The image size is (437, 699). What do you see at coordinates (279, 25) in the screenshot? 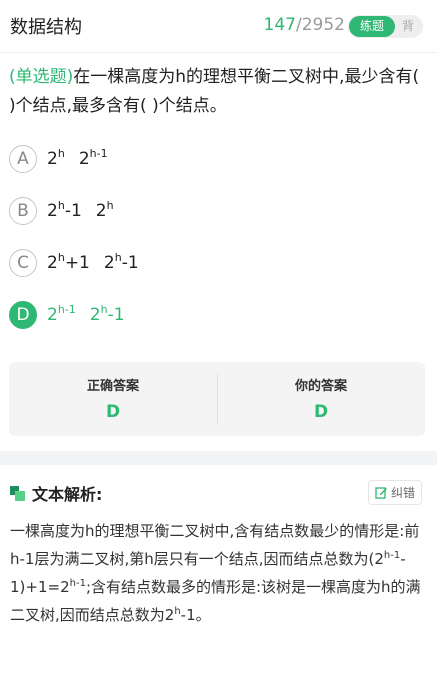
I see `current-index: 147` at bounding box center [279, 25].